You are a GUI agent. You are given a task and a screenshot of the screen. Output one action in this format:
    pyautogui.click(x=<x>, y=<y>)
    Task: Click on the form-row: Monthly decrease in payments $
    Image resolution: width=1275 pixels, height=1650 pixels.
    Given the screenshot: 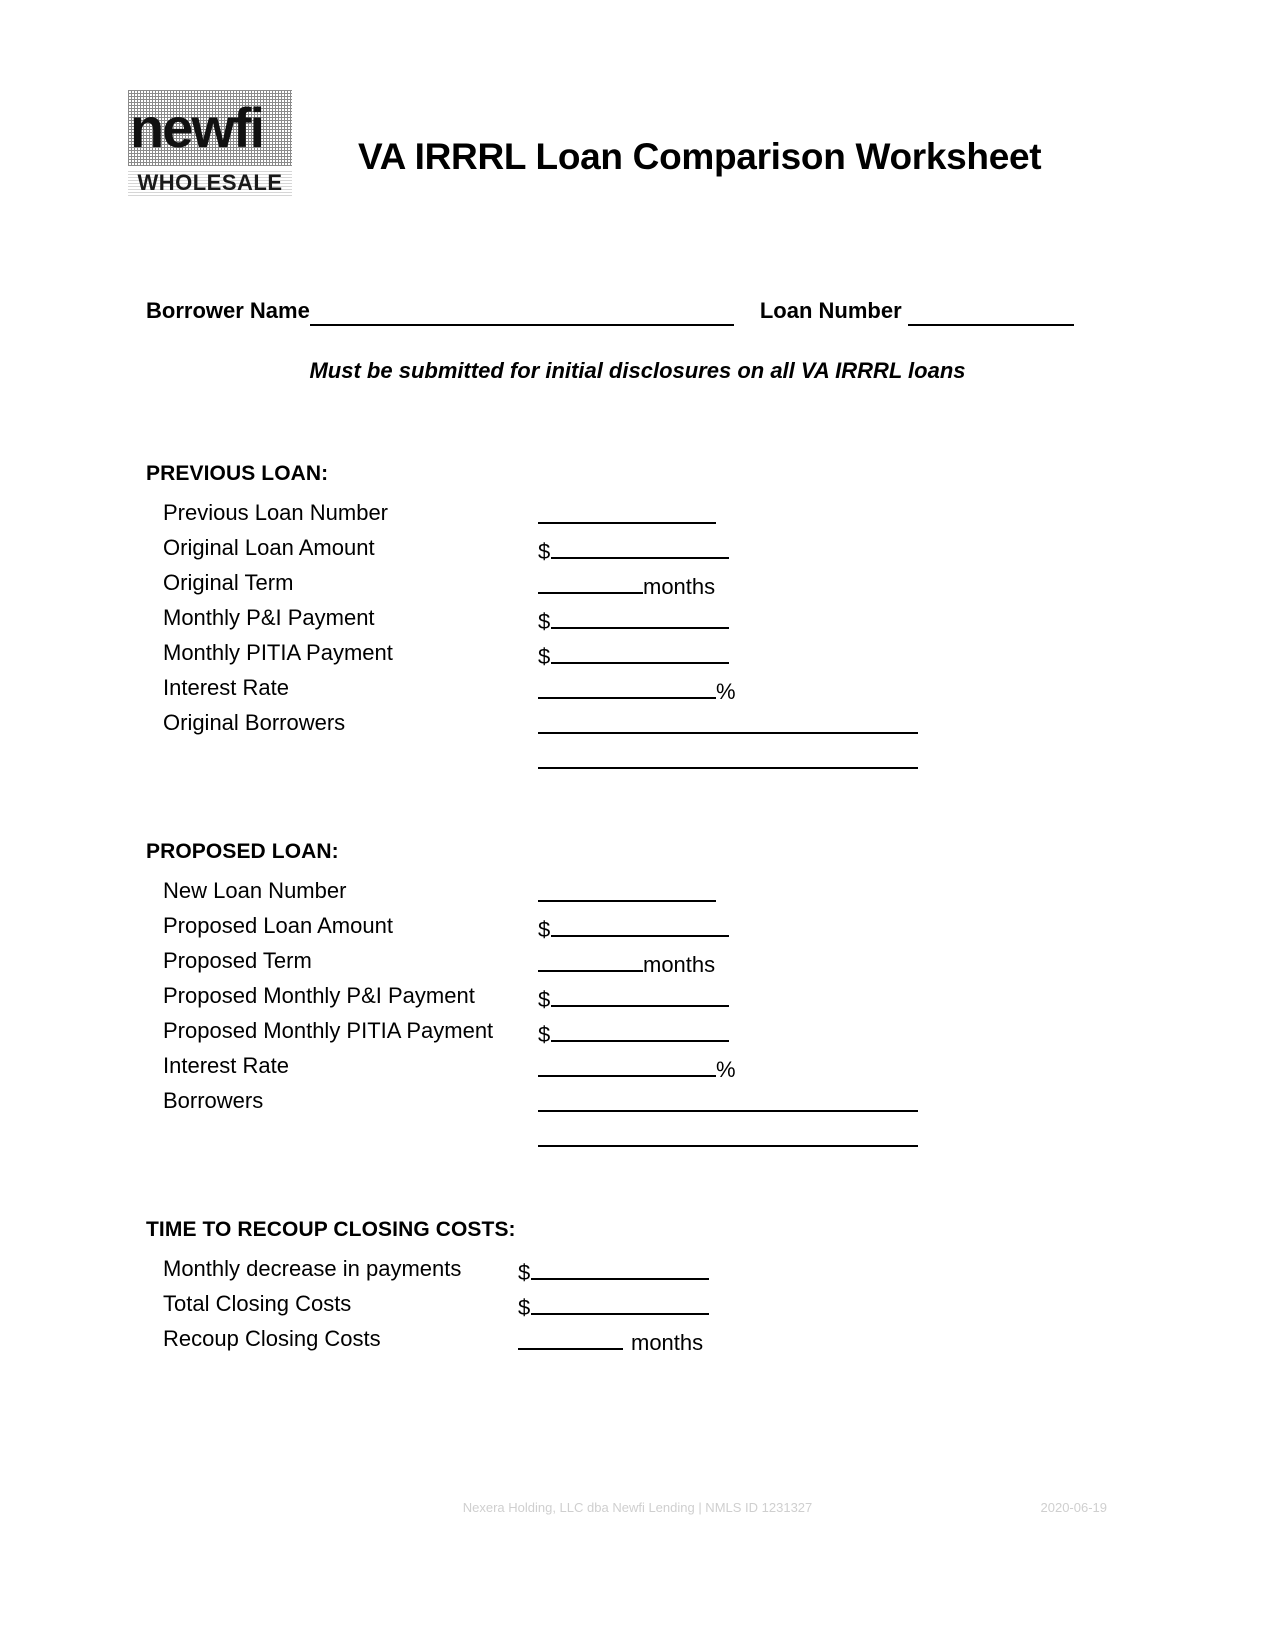 What is the action you would take?
    pyautogui.click(x=719, y=1271)
    